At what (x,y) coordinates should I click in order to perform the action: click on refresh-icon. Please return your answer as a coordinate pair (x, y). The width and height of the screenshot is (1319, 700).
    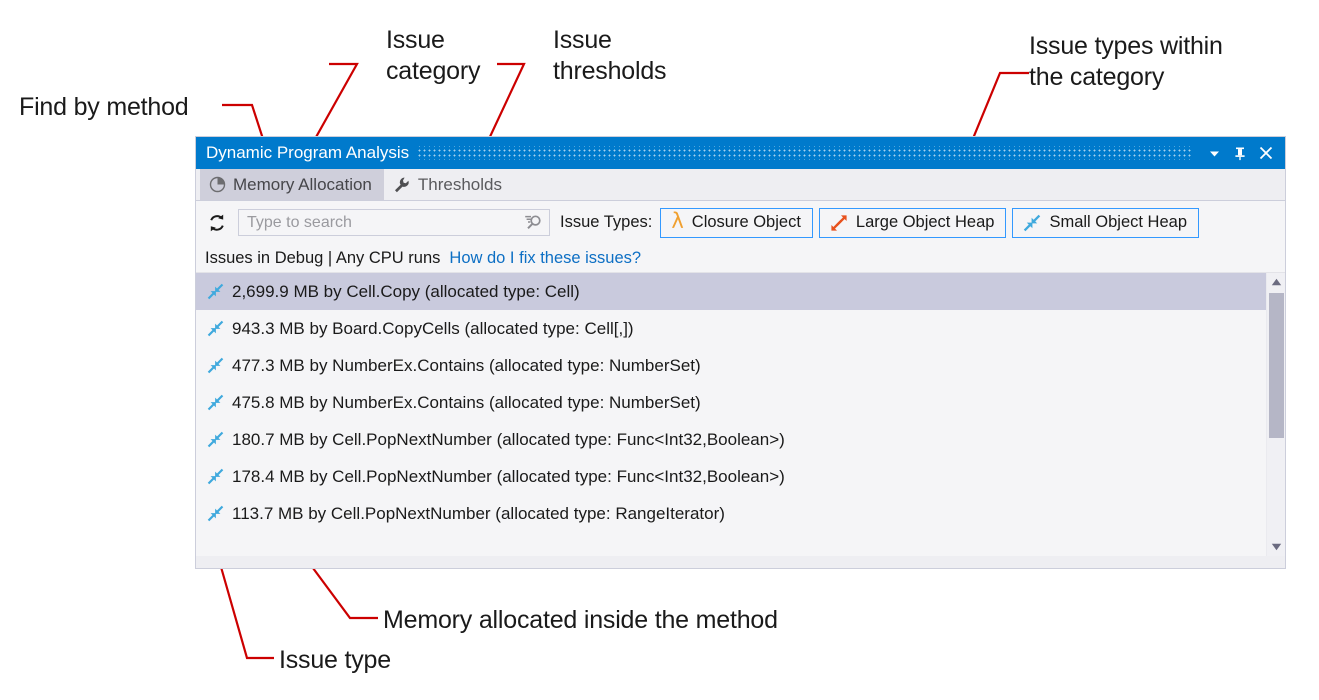
    Looking at the image, I should click on (217, 223).